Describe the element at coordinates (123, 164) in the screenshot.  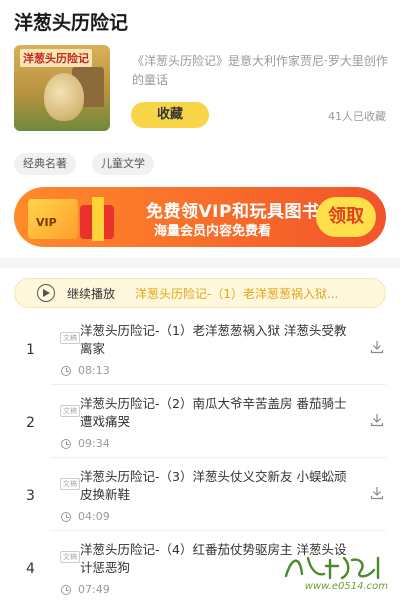
I see `tag-children-literature: 儿童文学` at that location.